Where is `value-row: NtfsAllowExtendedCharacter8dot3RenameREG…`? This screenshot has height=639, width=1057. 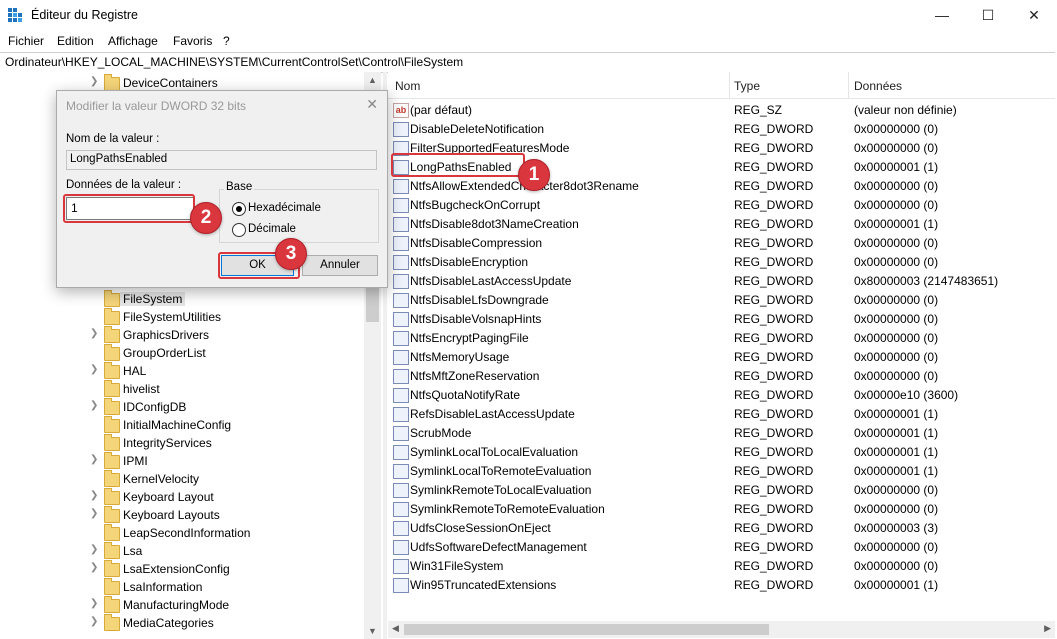
value-row: NtfsAllowExtendedCharacter8dot3RenameREG… is located at coordinates (721, 185).